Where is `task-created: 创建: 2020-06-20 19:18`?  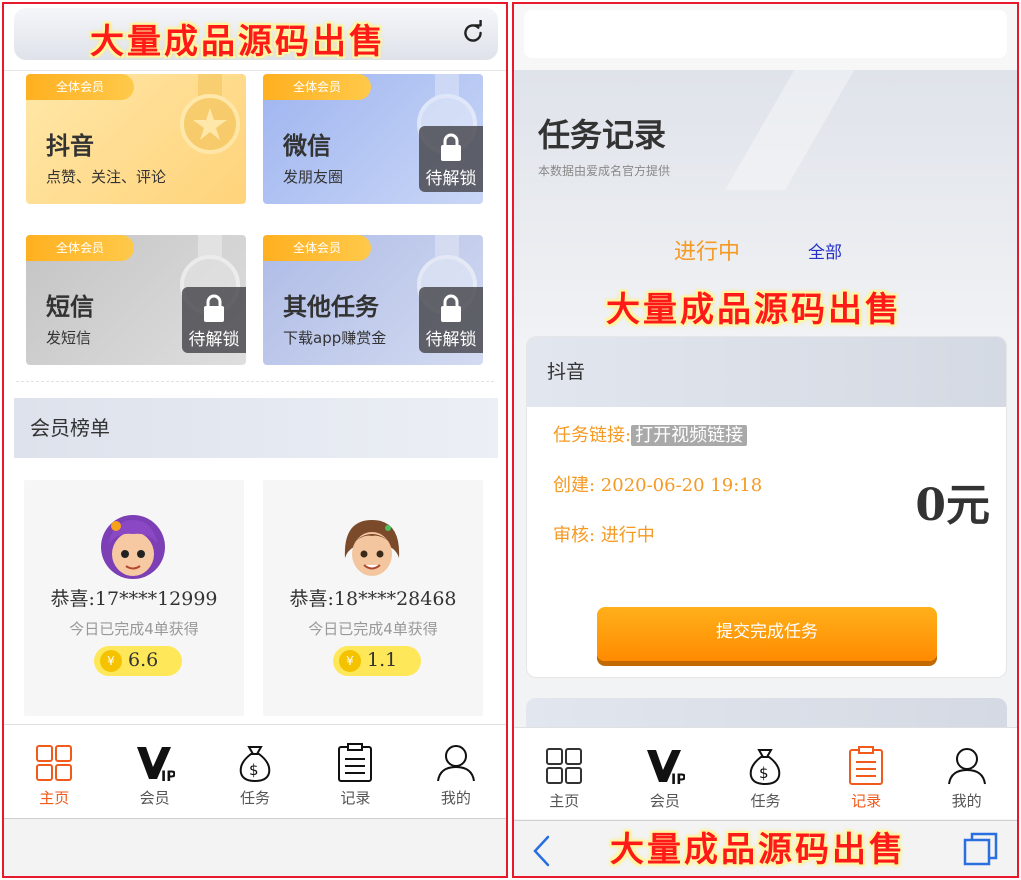 task-created: 创建: 2020-06-20 19:18 is located at coordinates (658, 485).